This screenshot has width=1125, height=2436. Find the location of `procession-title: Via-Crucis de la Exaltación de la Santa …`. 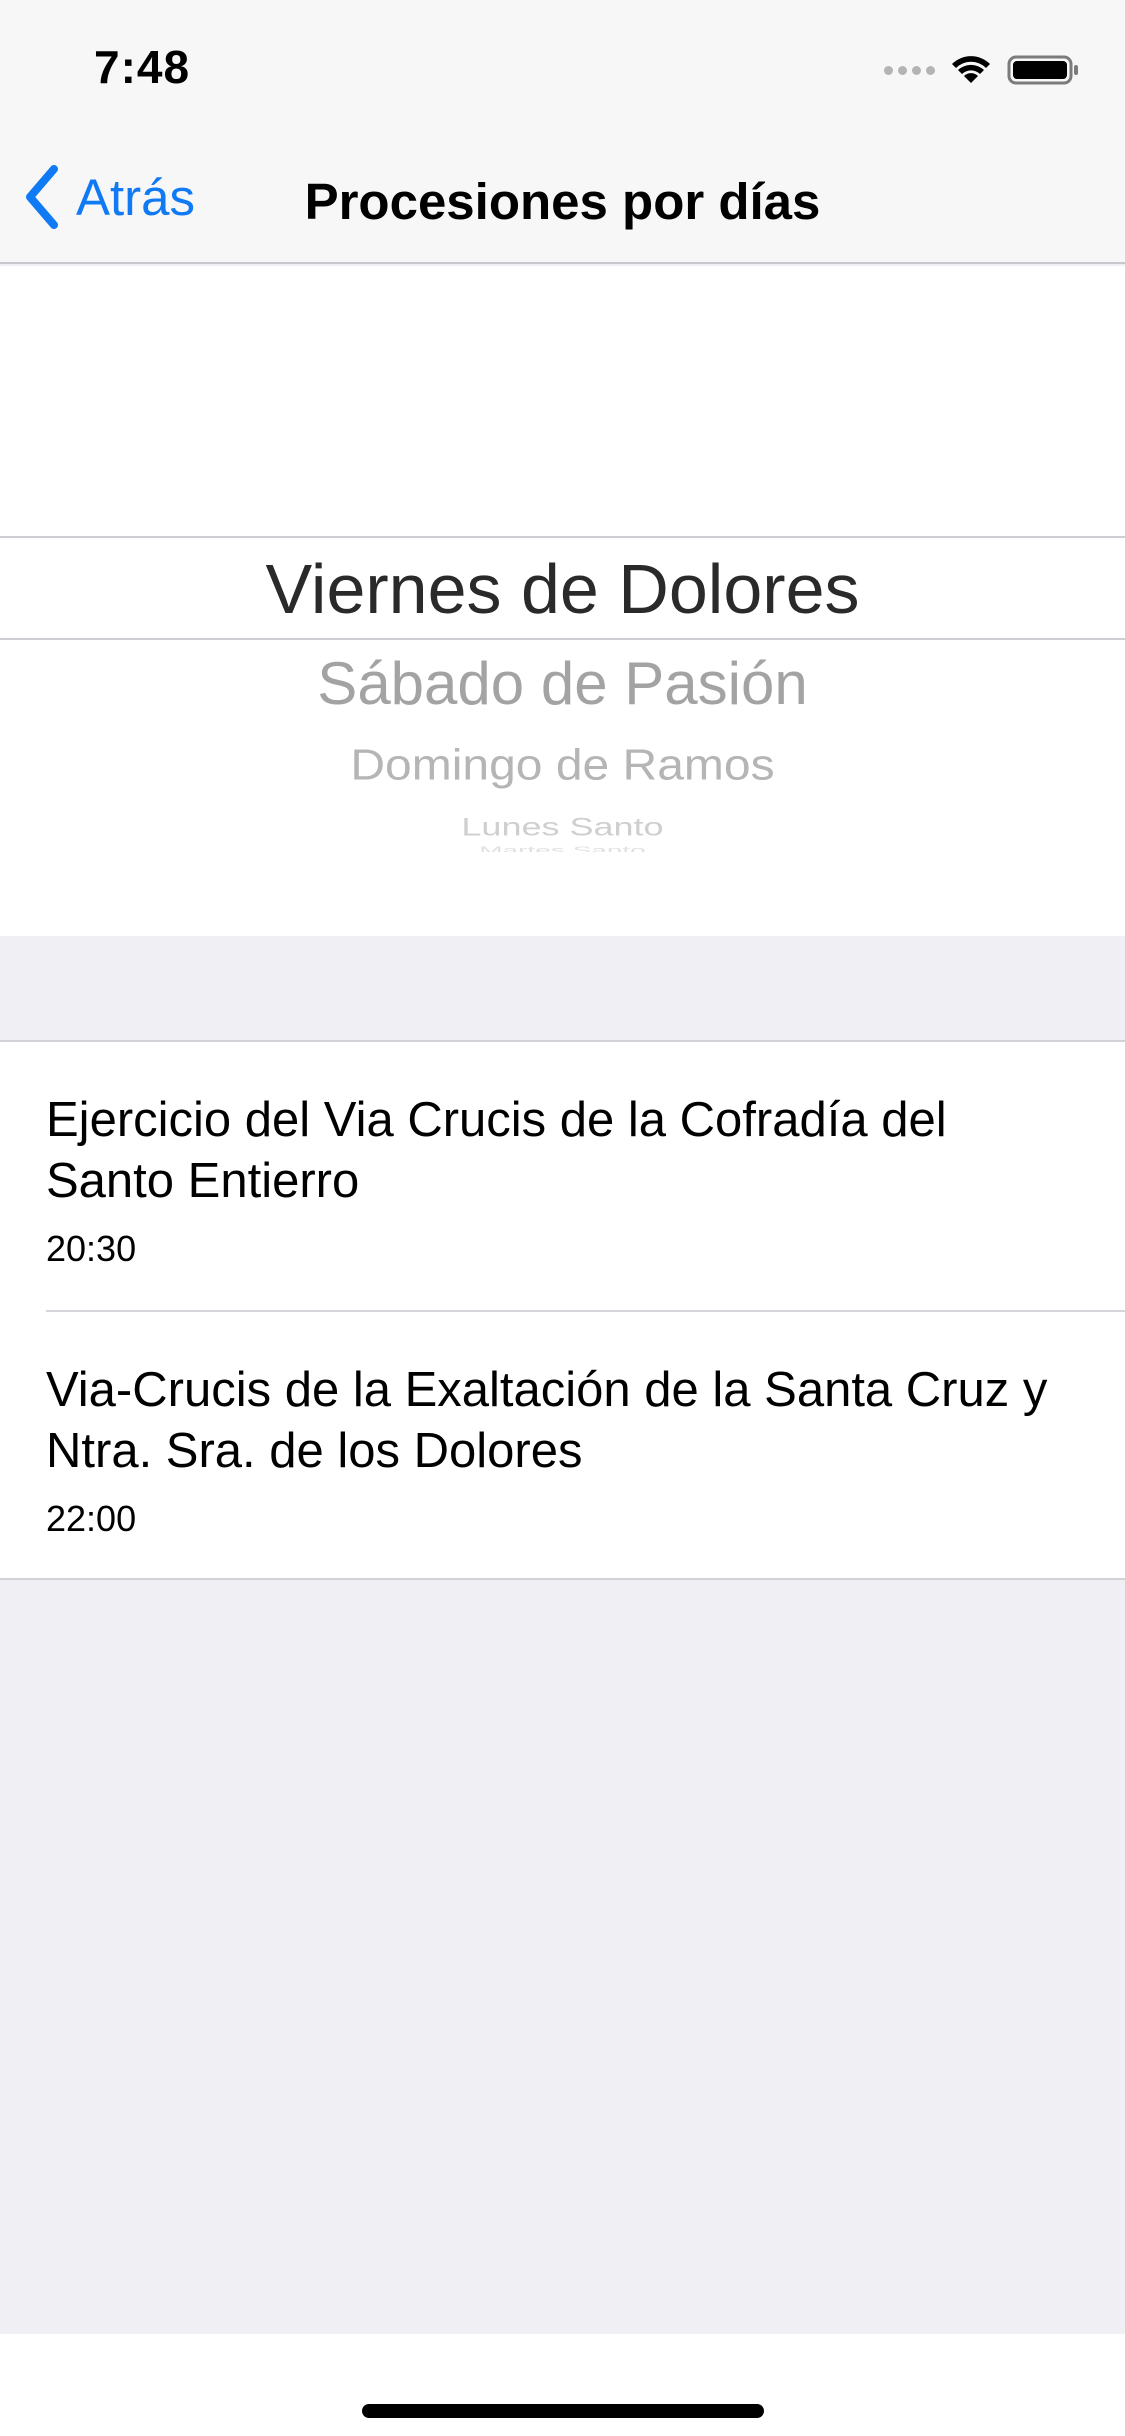

procession-title: Via-Crucis de la Exaltación de la Santa … is located at coordinates (547, 1420).